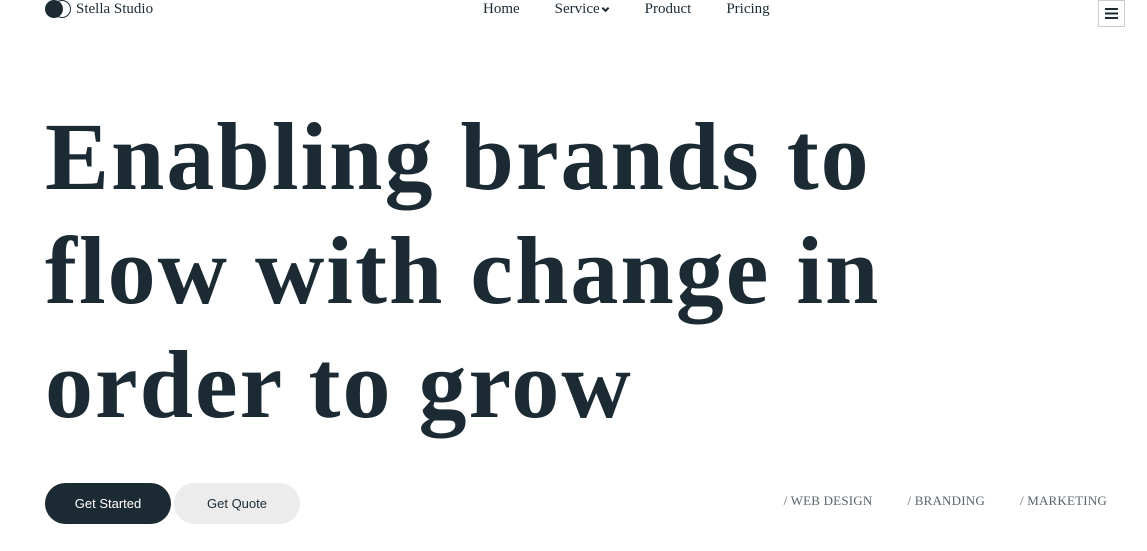 The height and width of the screenshot is (551, 1147). I want to click on tag-marketing: / MARKETING, so click(1063, 500).